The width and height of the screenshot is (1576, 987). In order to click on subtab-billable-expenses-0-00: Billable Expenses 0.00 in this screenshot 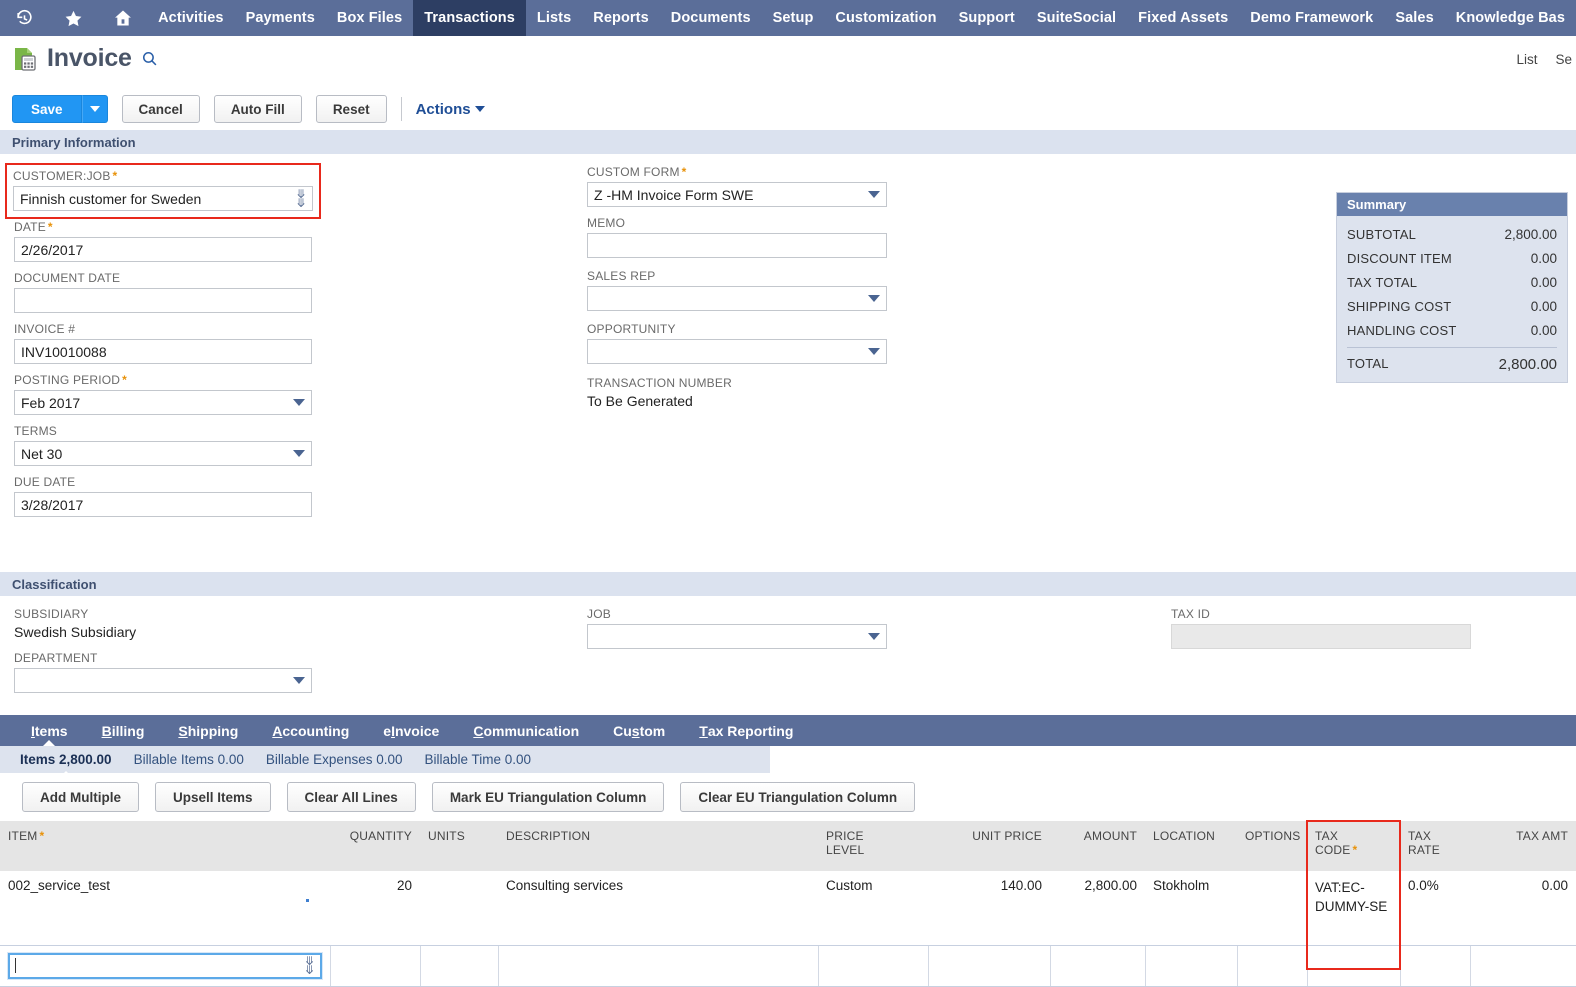, I will do `click(334, 759)`.